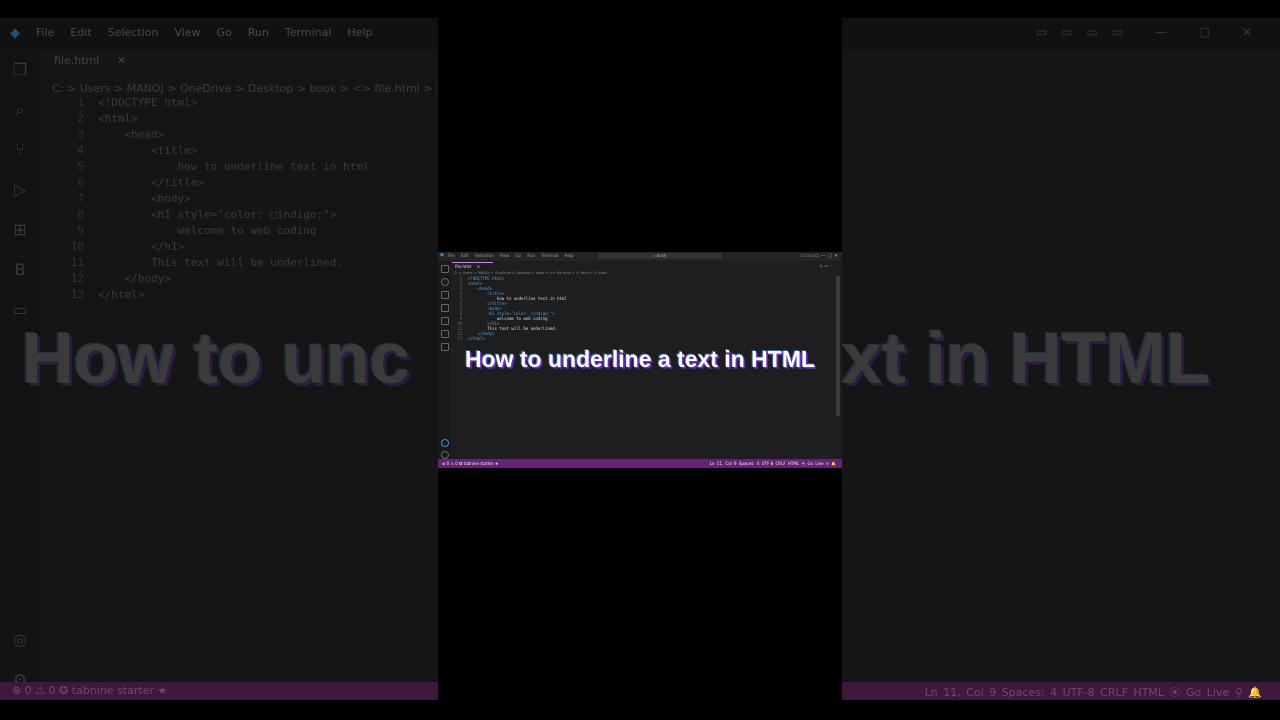  I want to click on bg-menu-edit: Edit, so click(81, 32).